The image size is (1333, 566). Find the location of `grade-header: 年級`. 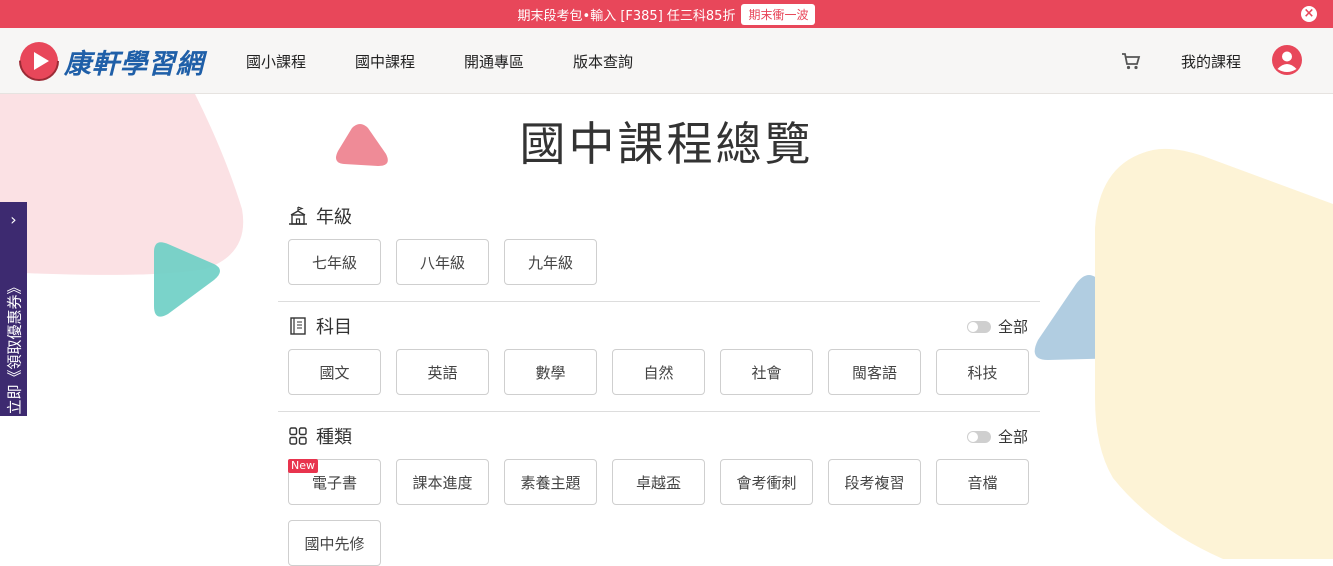

grade-header: 年級 is located at coordinates (320, 216).